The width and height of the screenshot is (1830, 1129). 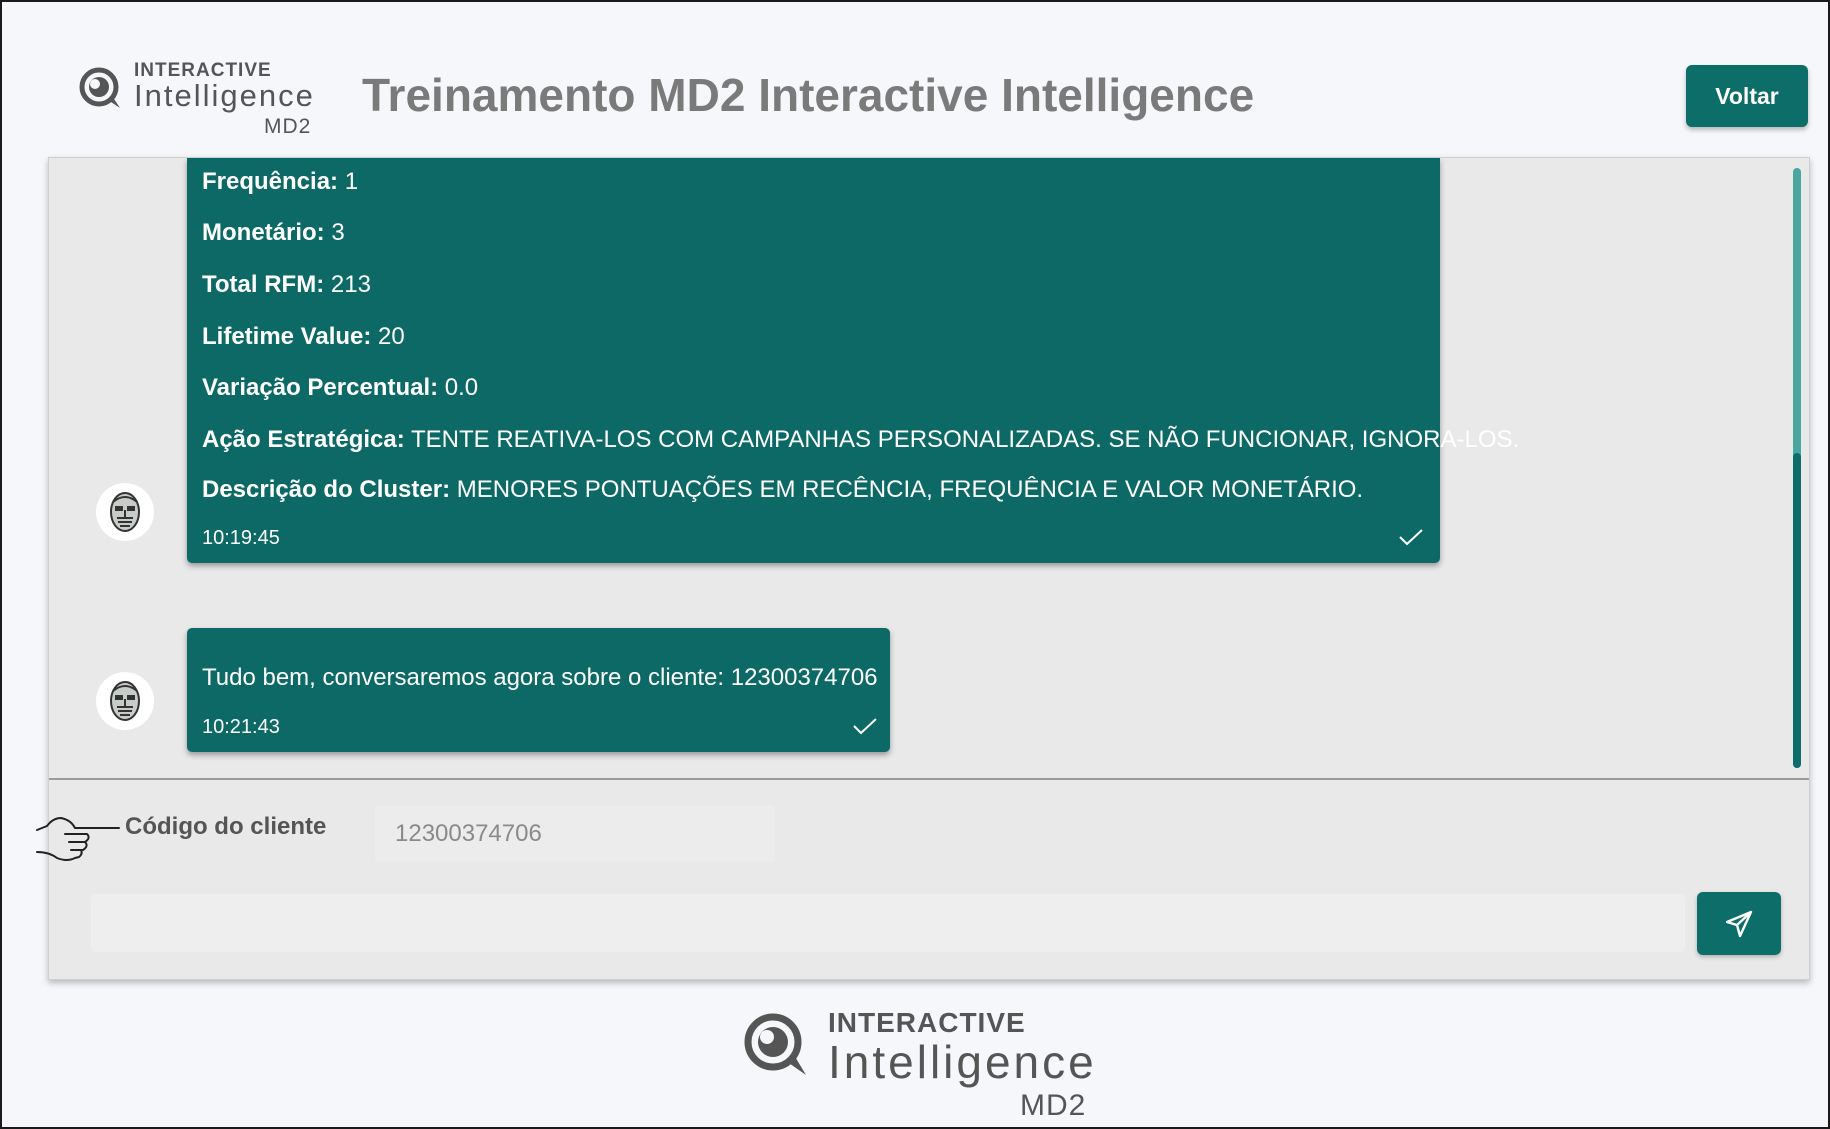 What do you see at coordinates (1747, 96) in the screenshot?
I see `back-button: Voltar` at bounding box center [1747, 96].